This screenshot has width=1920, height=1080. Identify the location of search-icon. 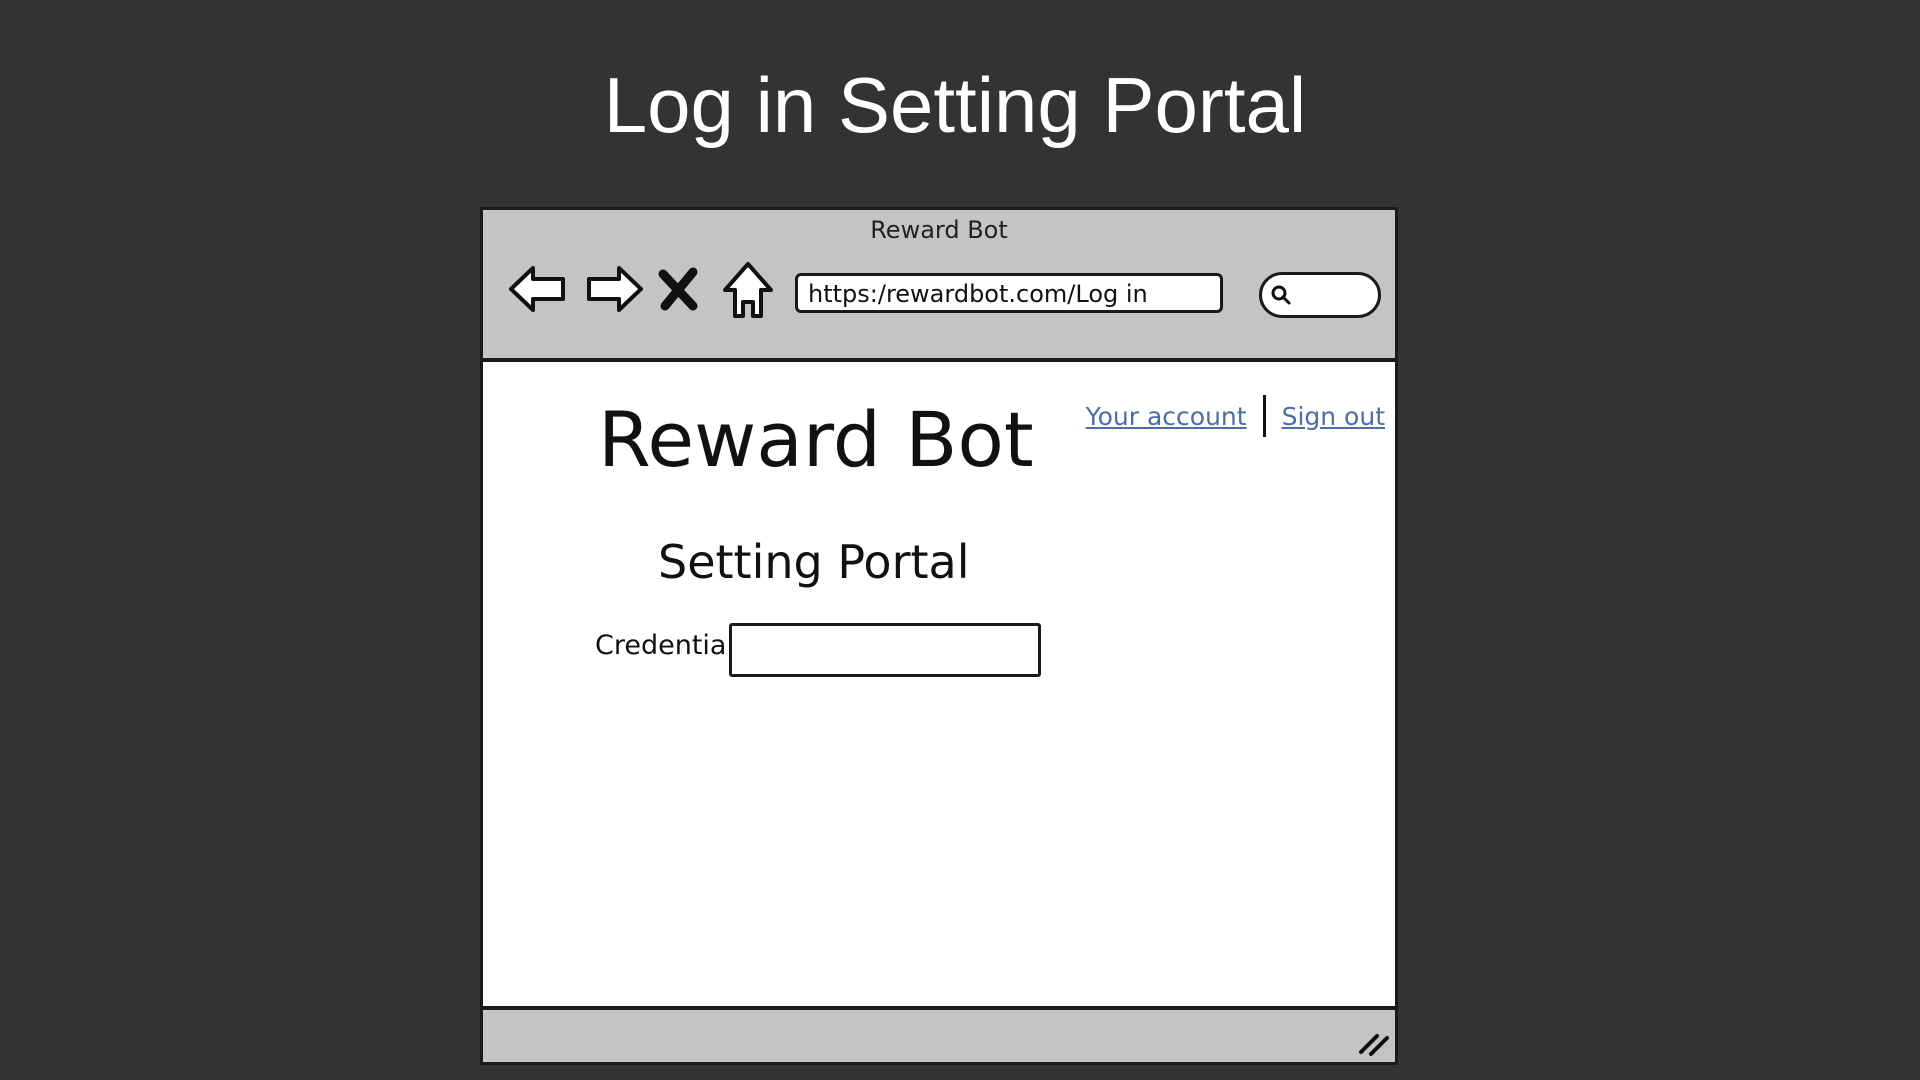
(1281, 295).